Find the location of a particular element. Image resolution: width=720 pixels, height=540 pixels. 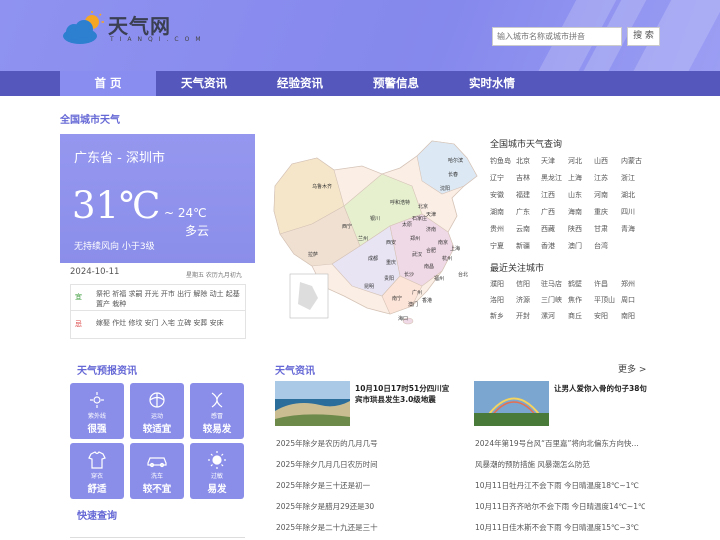

city-link: 开封 is located at coordinates (523, 316).